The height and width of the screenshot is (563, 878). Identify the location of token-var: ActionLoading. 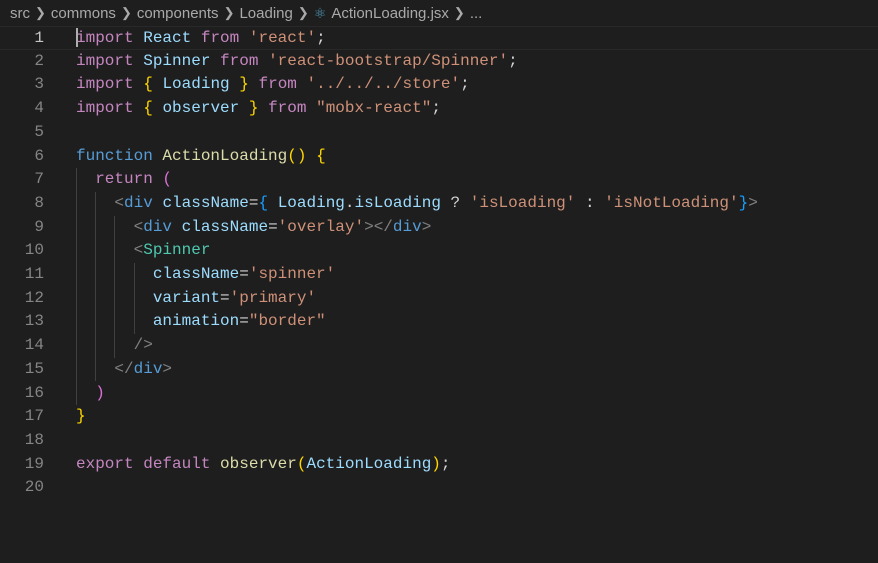
(369, 463).